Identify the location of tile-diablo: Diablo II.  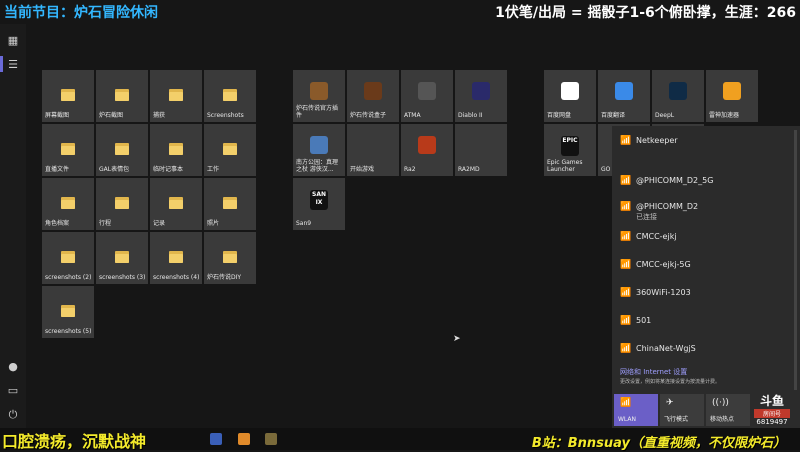
(481, 96).